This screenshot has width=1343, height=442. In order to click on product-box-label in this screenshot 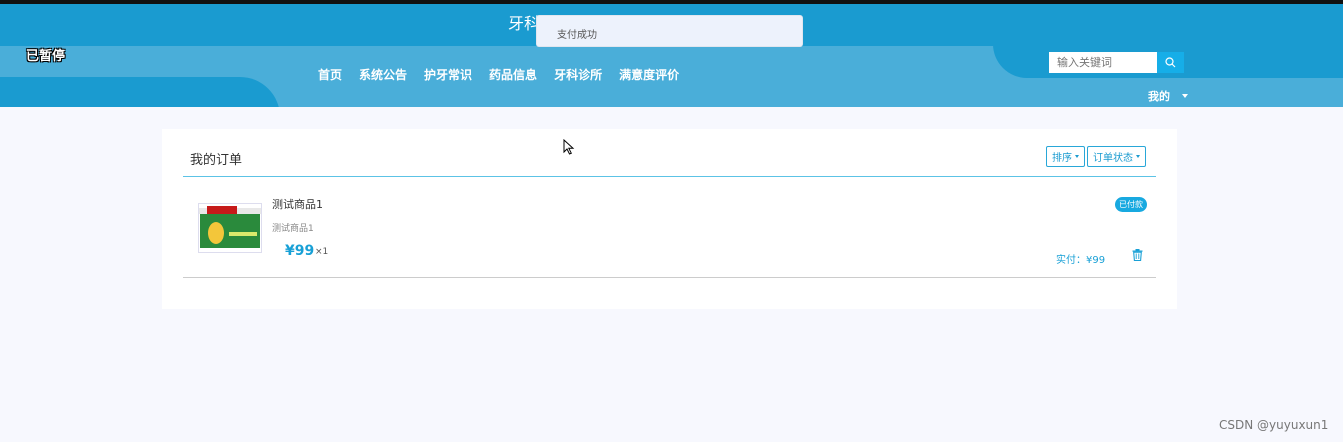, I will do `click(222, 210)`.